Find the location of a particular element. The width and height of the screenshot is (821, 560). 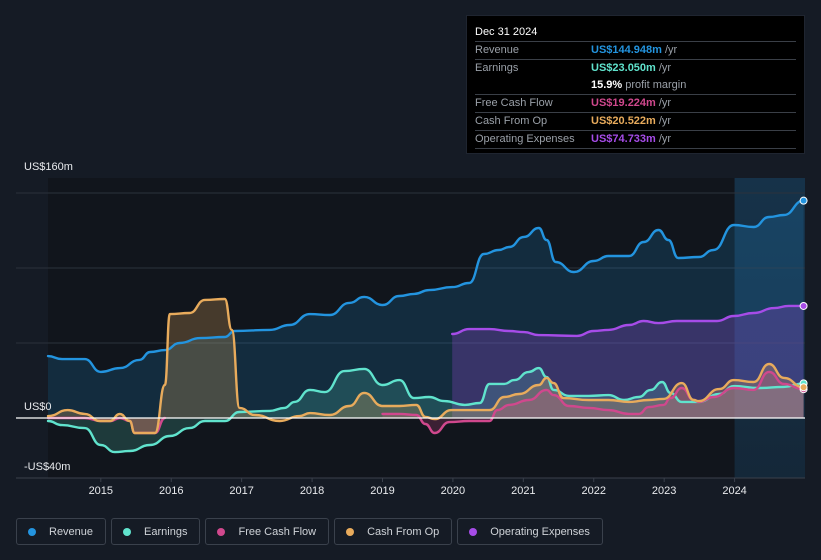

legend-label: Revenue is located at coordinates (71, 531).